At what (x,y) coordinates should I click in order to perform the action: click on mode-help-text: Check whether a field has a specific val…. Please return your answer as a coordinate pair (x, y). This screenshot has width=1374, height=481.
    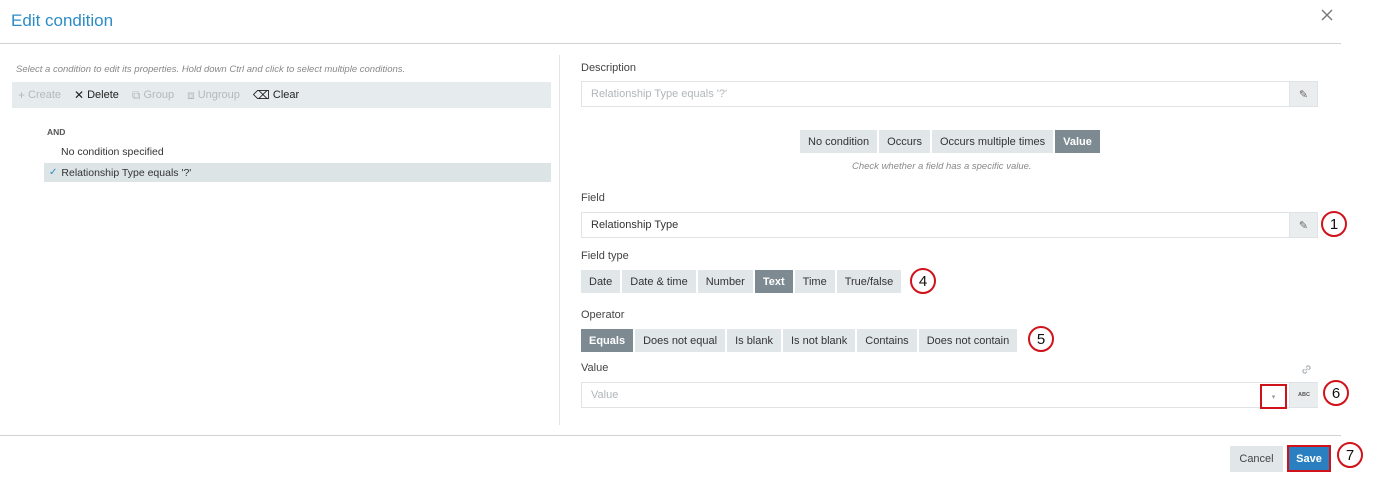
    Looking at the image, I should click on (942, 166).